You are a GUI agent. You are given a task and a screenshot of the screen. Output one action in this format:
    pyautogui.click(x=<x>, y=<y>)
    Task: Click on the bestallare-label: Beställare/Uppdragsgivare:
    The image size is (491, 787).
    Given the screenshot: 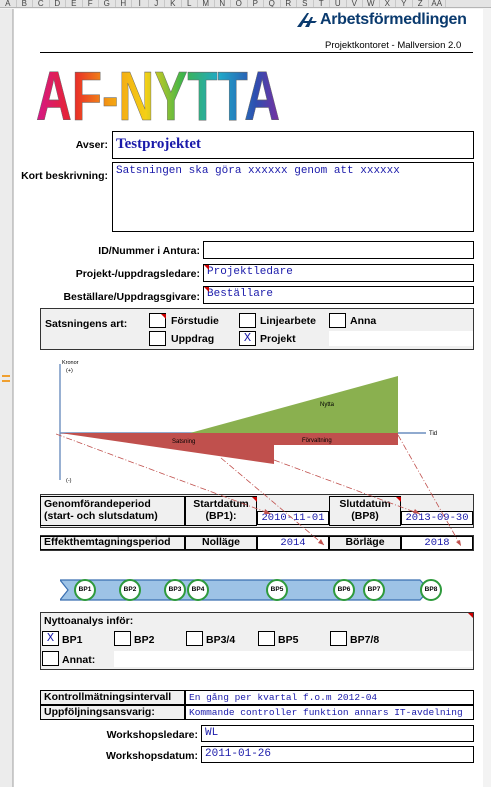 What is the action you would take?
    pyautogui.click(x=131, y=297)
    